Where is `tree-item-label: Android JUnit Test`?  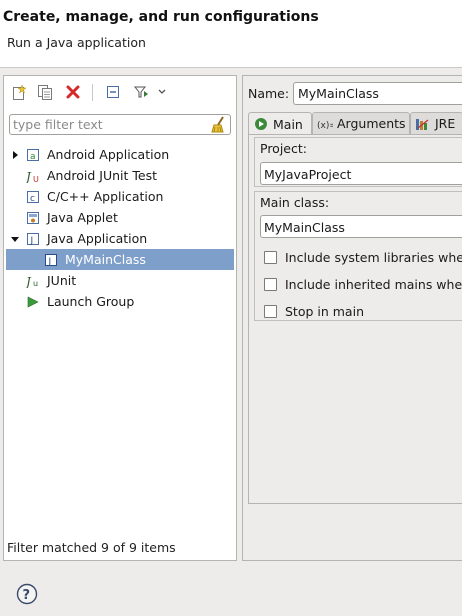 tree-item-label: Android JUnit Test is located at coordinates (102, 175).